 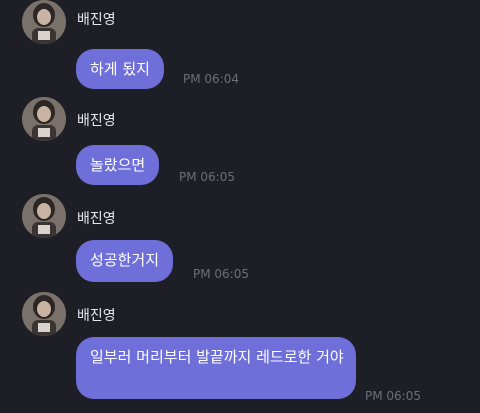 What do you see at coordinates (118, 165) in the screenshot?
I see `message-bubble: 놀랐으면` at bounding box center [118, 165].